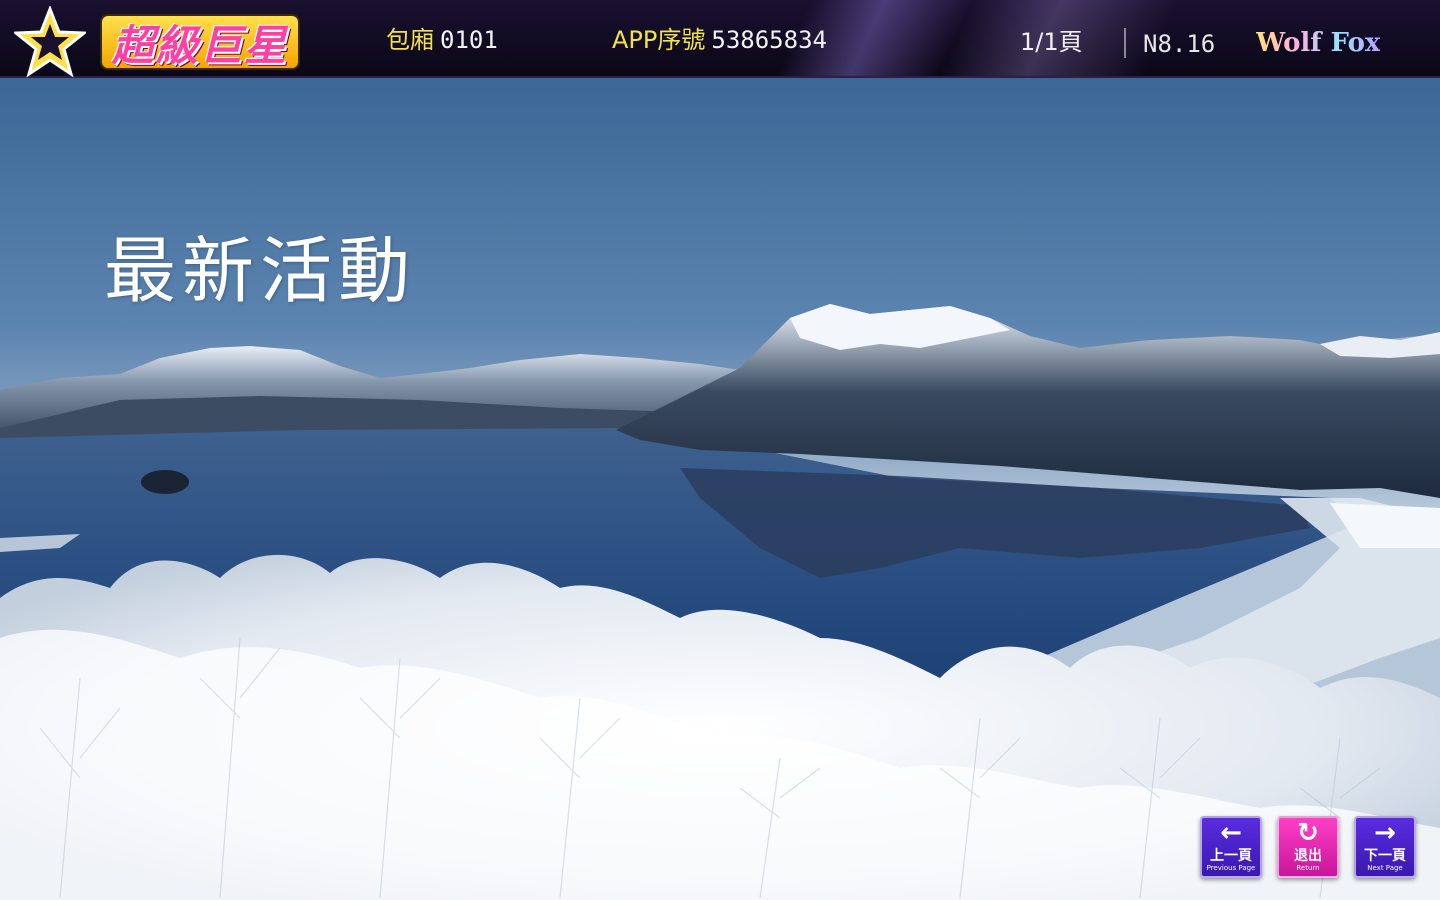  I want to click on app-serial-value: 53865834, so click(769, 40).